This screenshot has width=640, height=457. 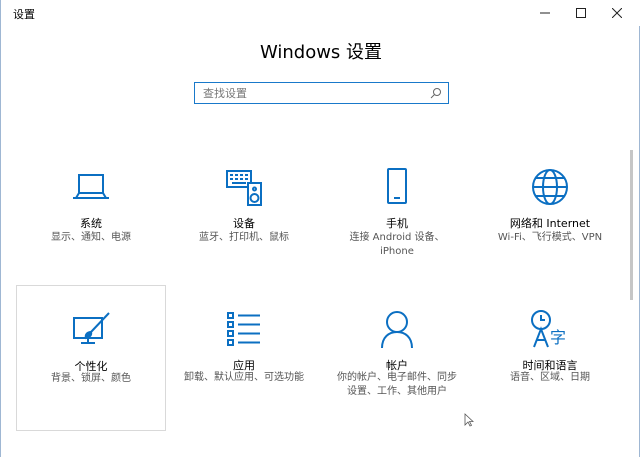 I want to click on tile-description: 语音、区域、日期, so click(x=550, y=377).